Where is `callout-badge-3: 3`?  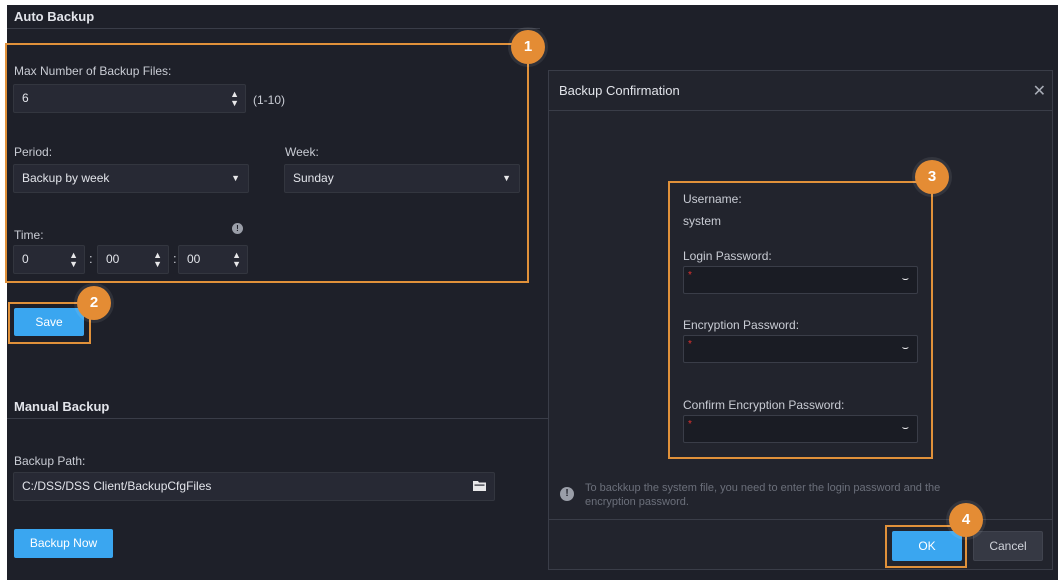
callout-badge-3: 3 is located at coordinates (932, 177).